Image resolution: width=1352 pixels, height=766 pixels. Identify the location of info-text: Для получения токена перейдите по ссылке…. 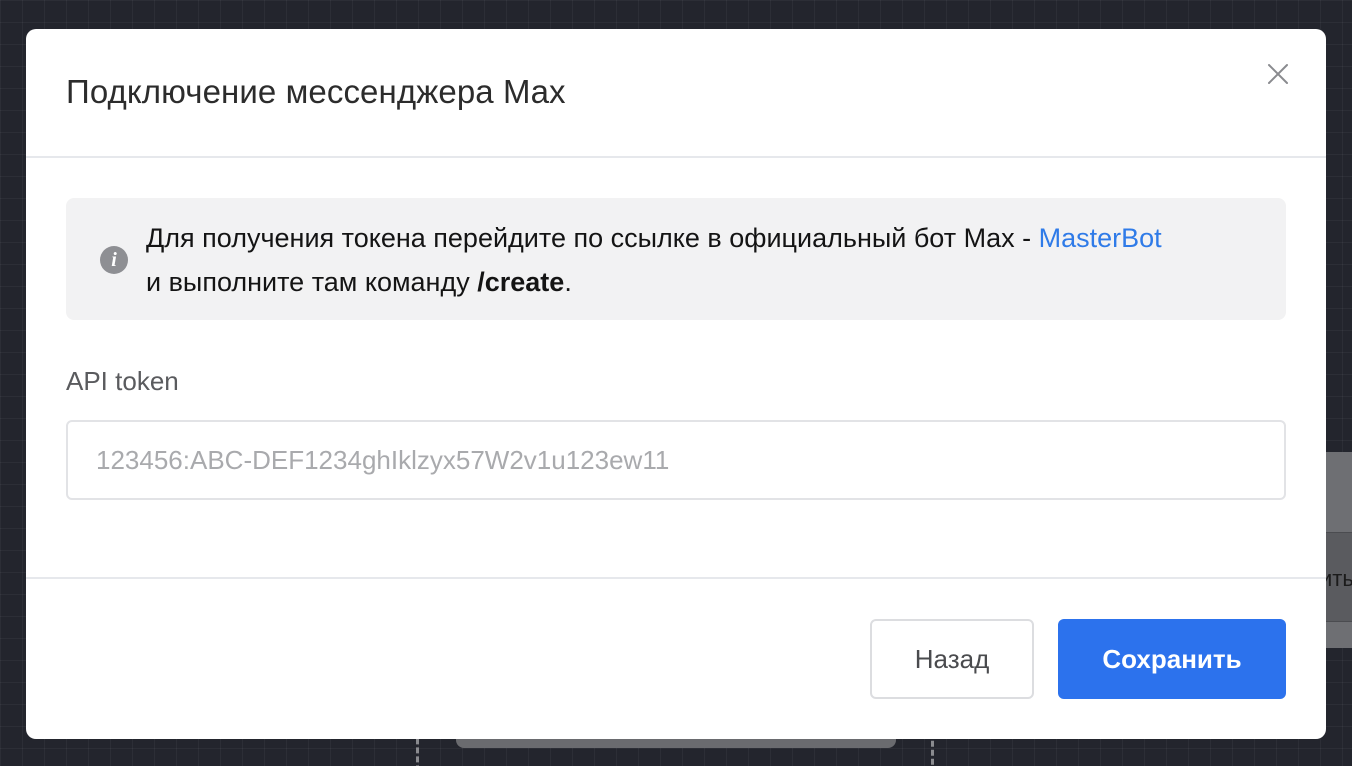
(701, 260).